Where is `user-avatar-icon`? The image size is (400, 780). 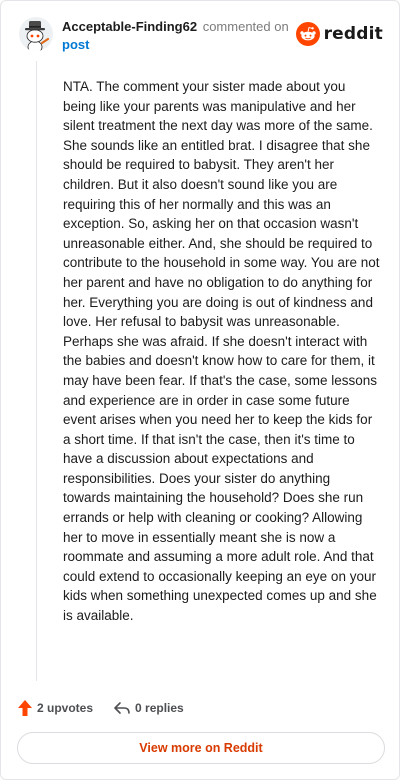 user-avatar-icon is located at coordinates (36, 34).